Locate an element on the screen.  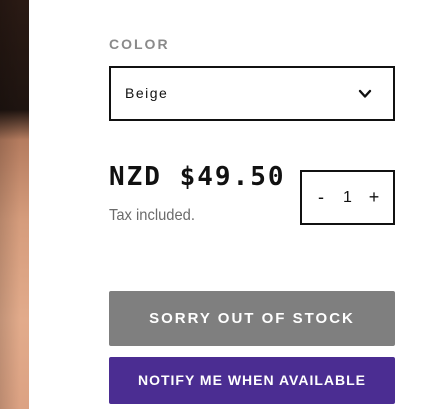
chevron-down-icon is located at coordinates (365, 93).